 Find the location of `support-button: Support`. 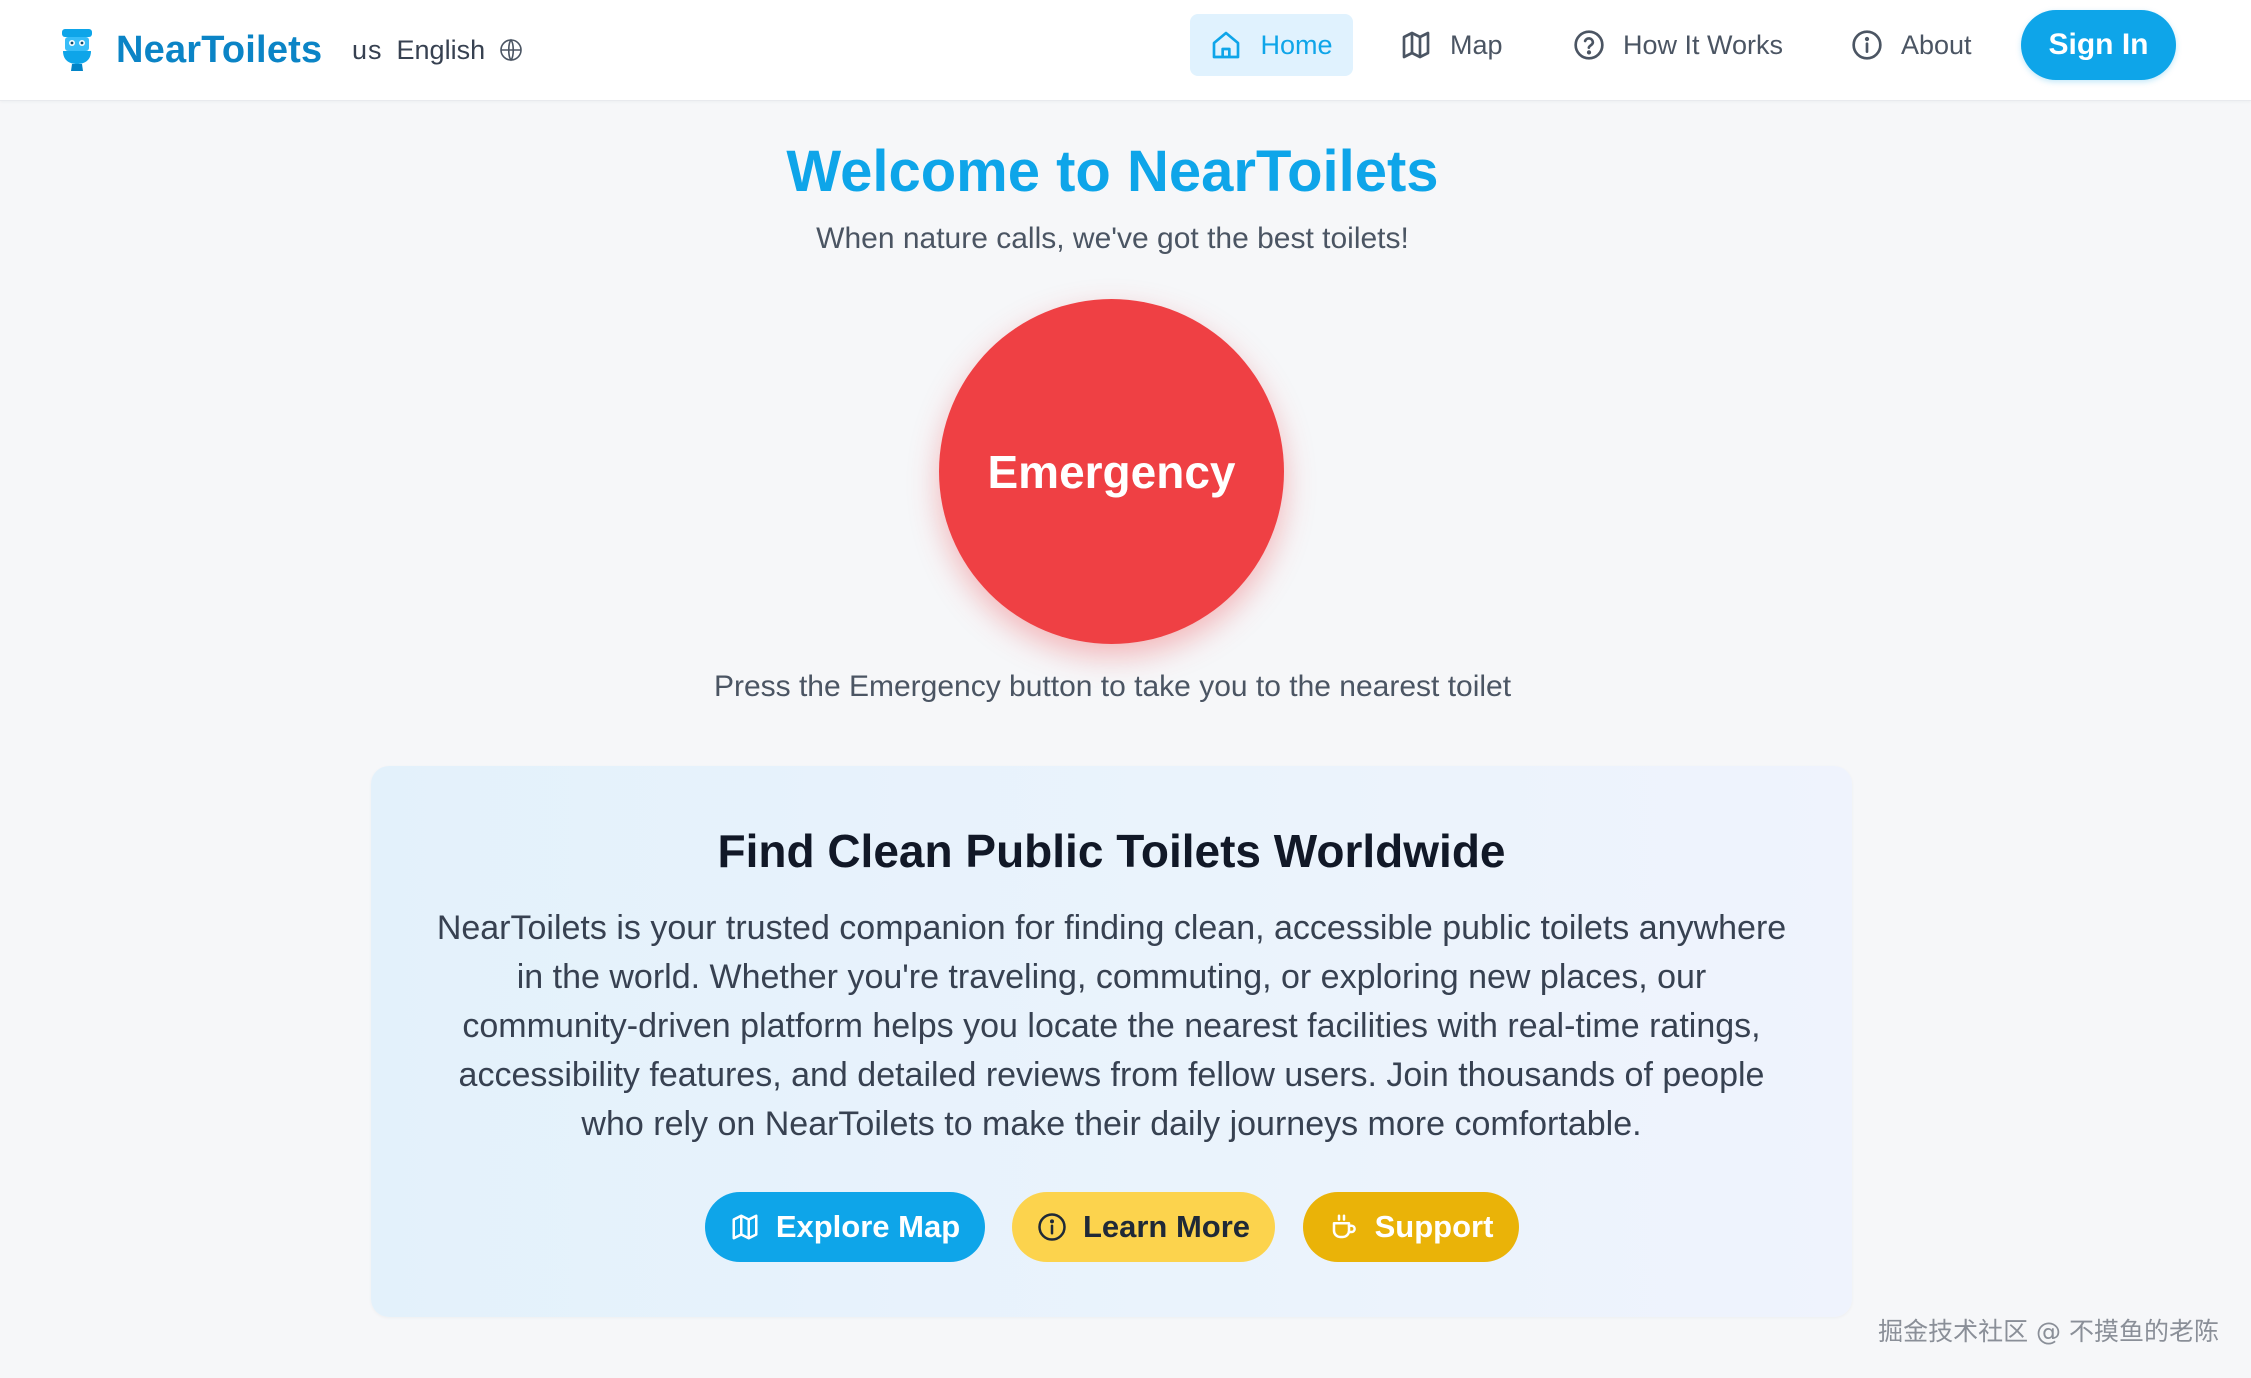

support-button: Support is located at coordinates (1411, 1227).